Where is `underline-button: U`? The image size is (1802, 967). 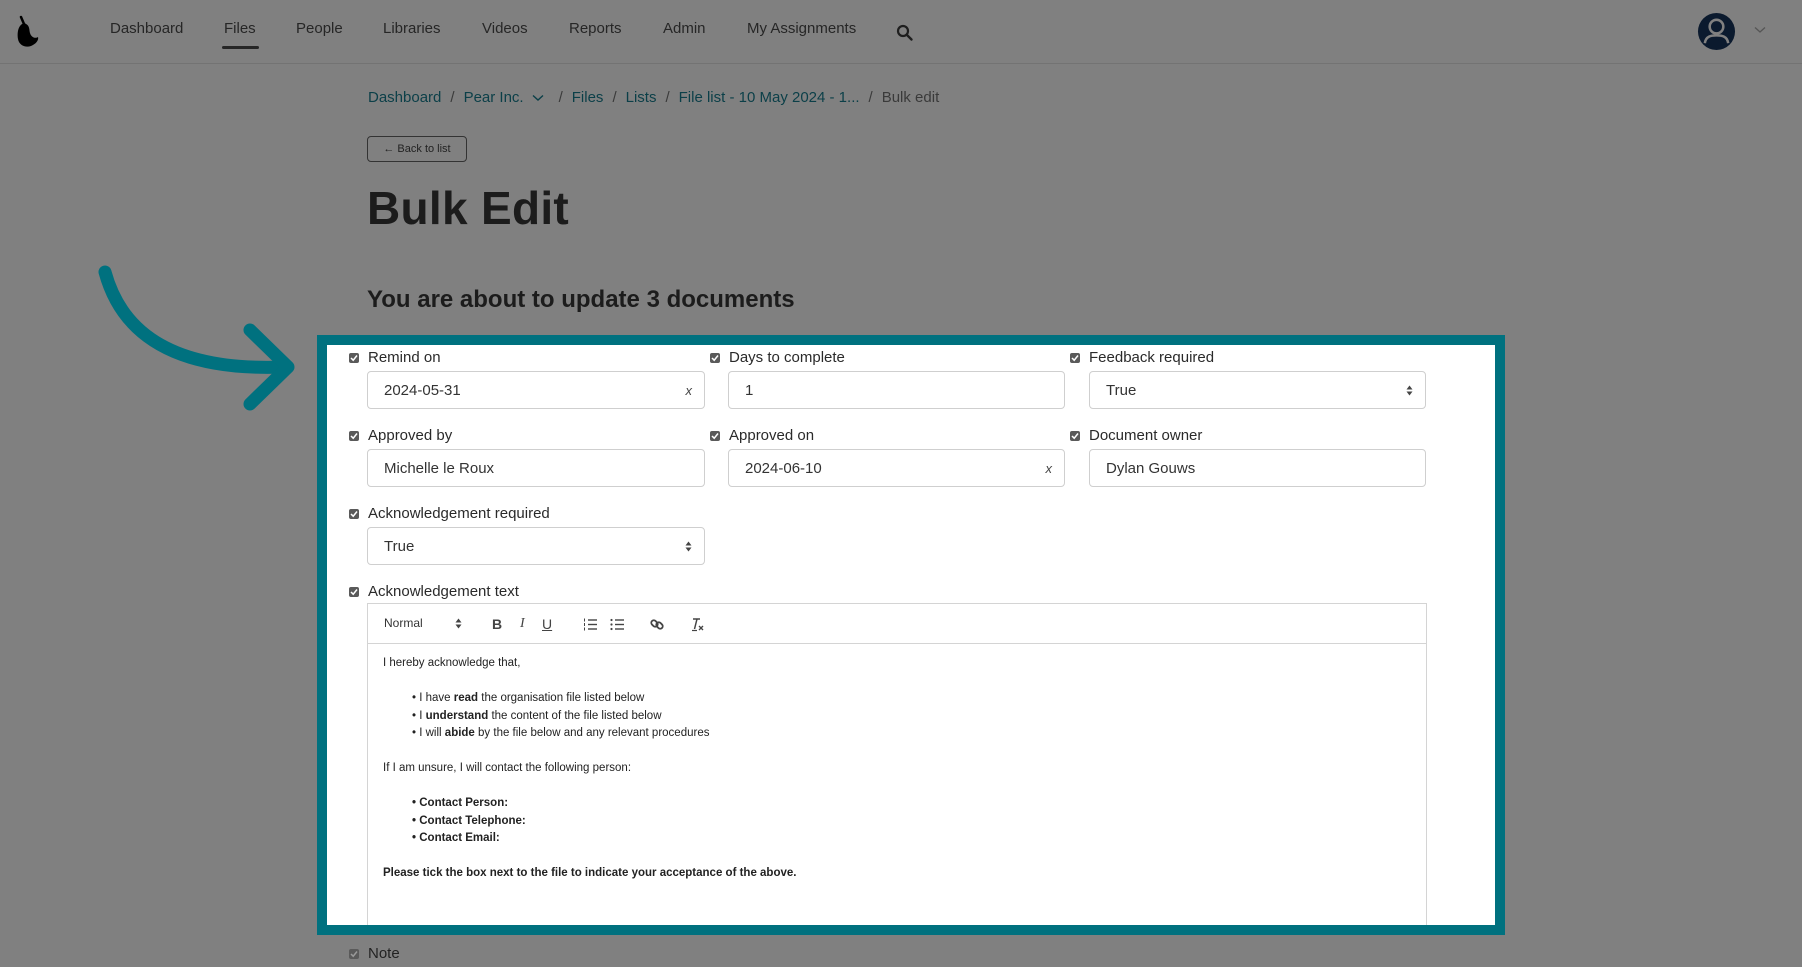 underline-button: U is located at coordinates (547, 624).